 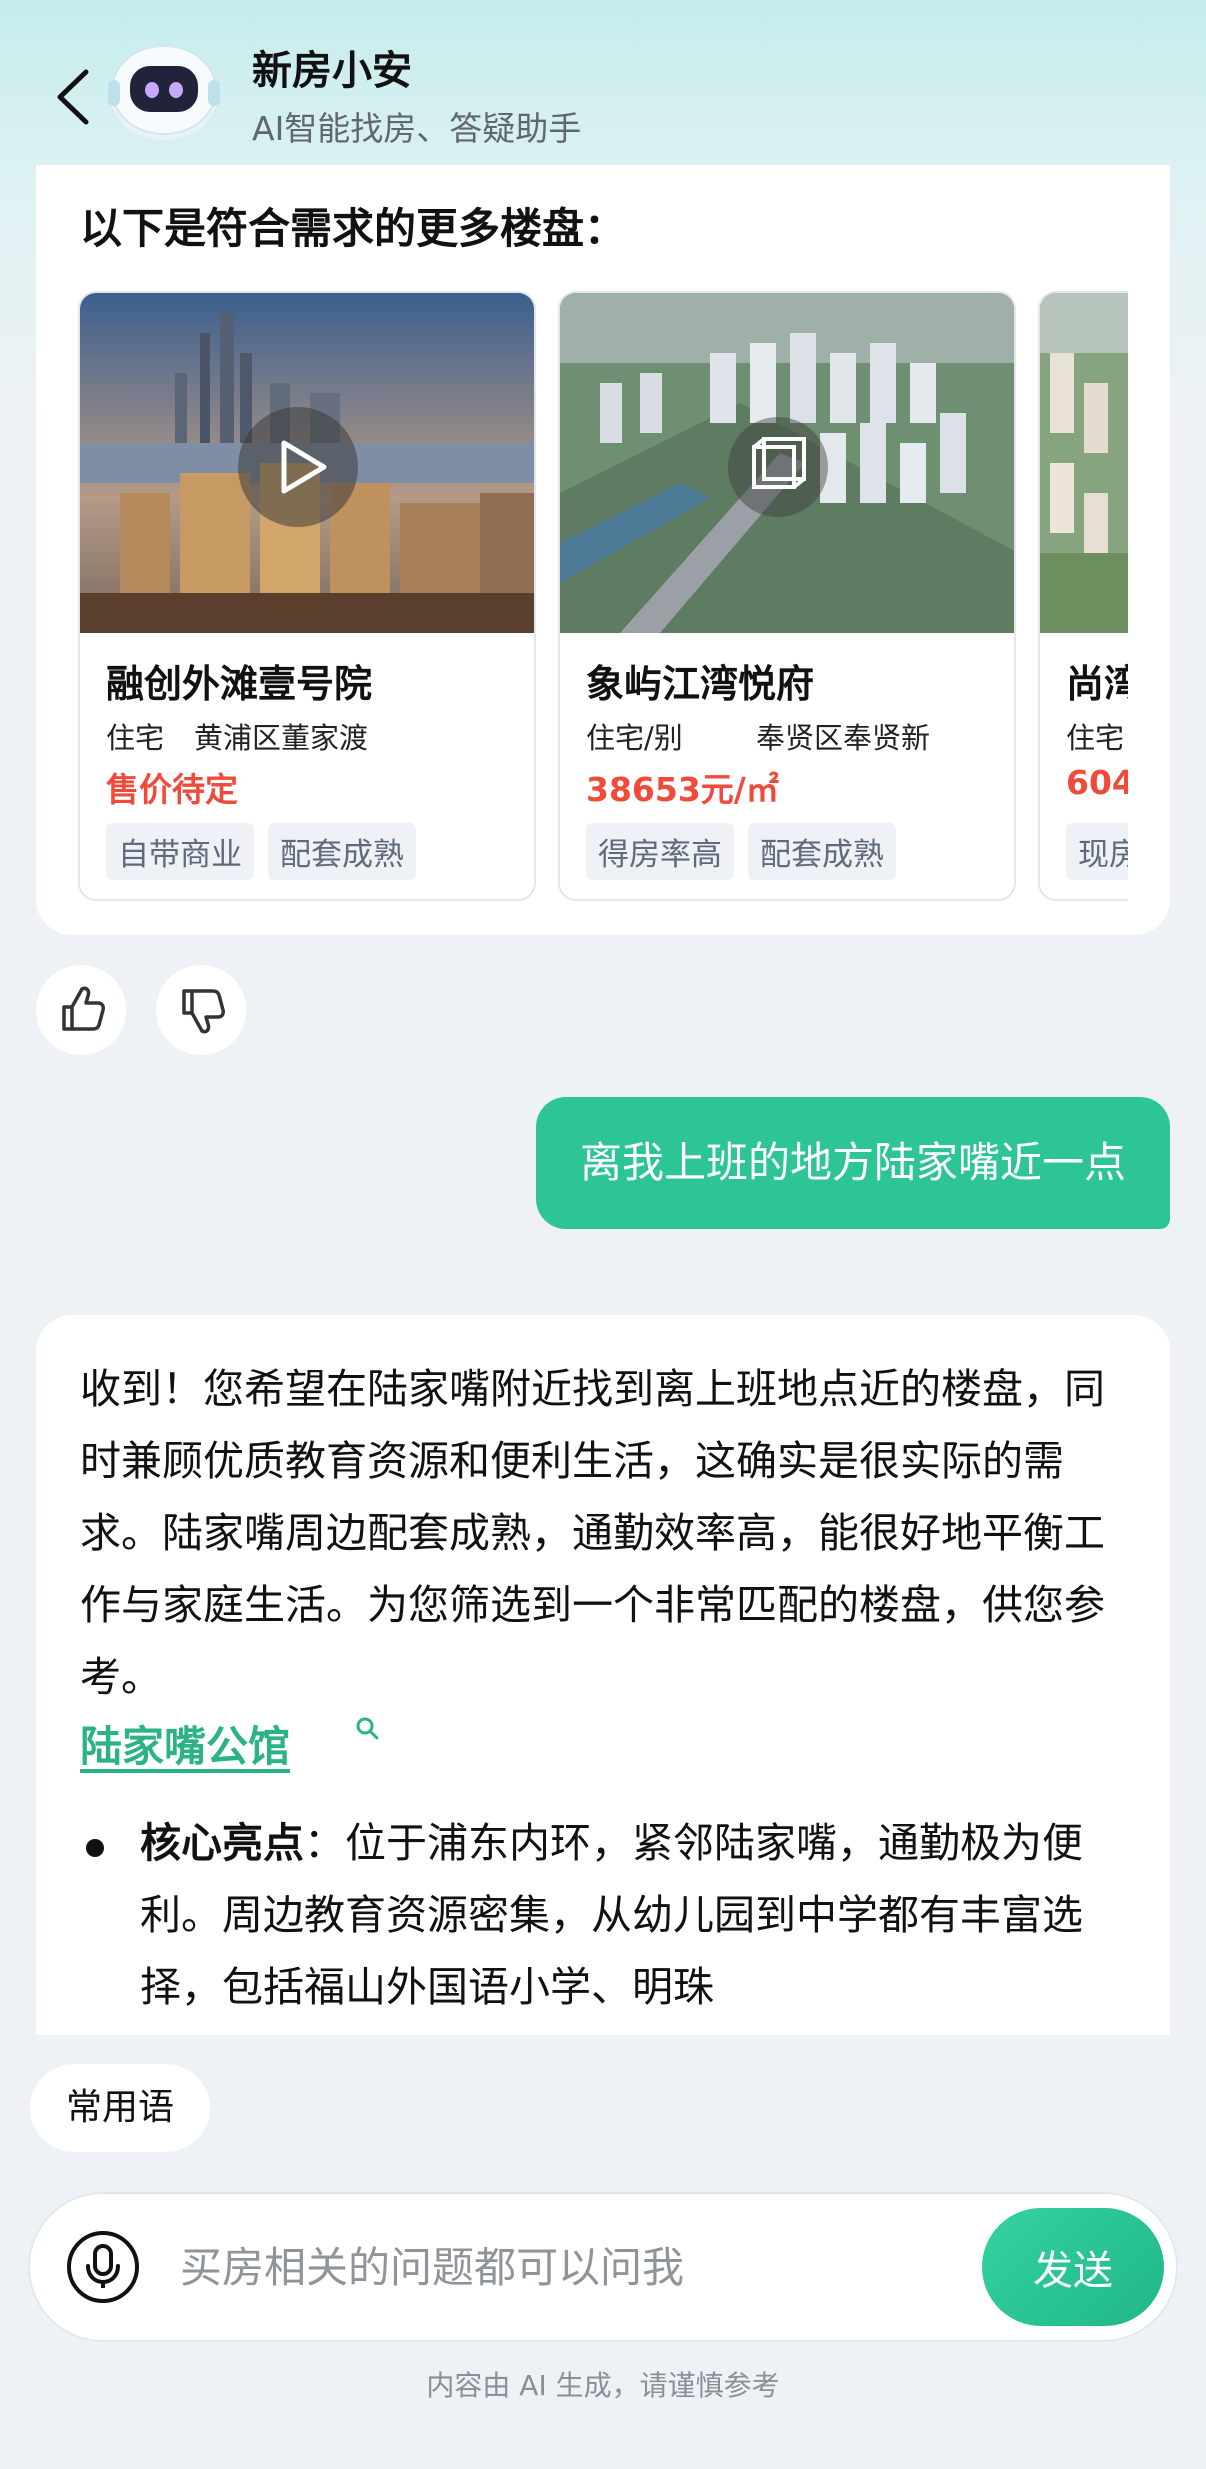 I want to click on listing-tag: 自带商业, so click(x=180, y=851).